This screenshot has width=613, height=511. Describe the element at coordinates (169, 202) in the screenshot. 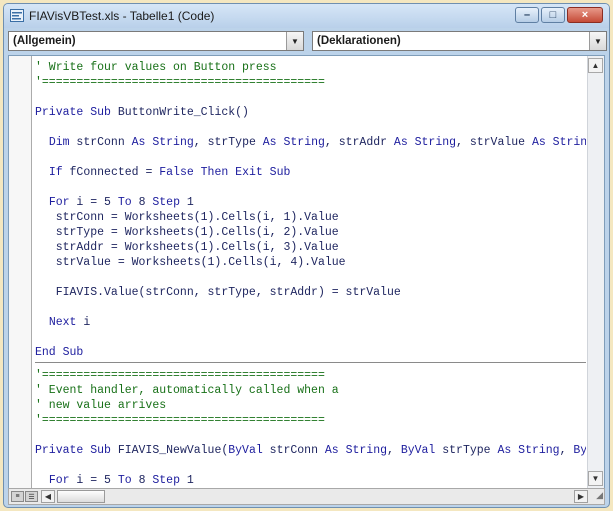

I see `code-keyword: Step` at that location.